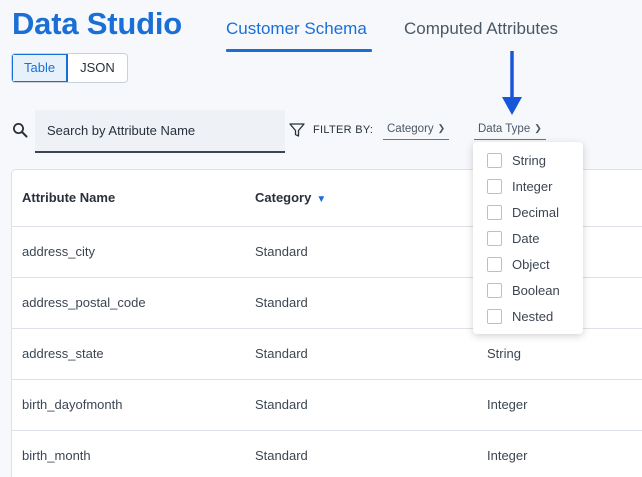  Describe the element at coordinates (321, 199) in the screenshot. I see `sort-descending-icon: ▼` at that location.